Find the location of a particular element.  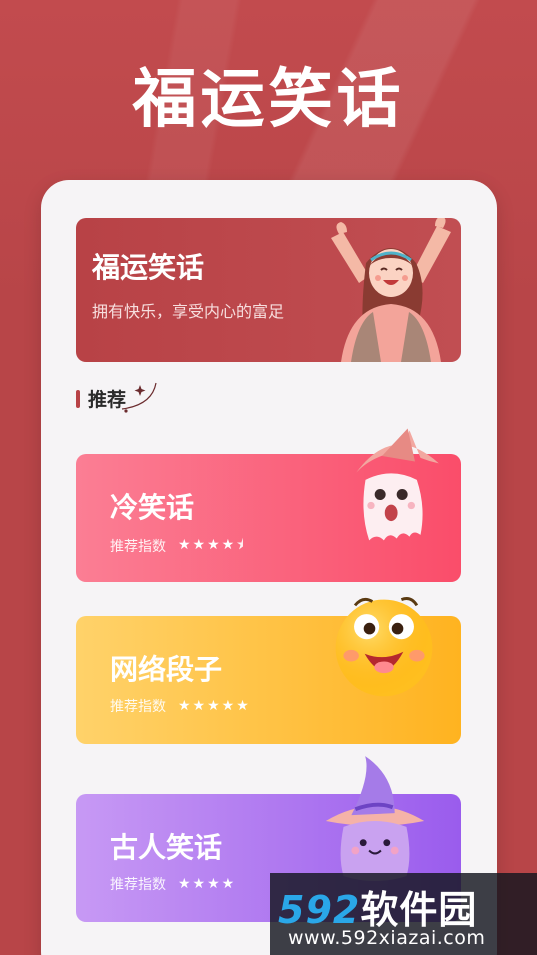

star-rating-icons: ★★★★⯨ is located at coordinates (212, 545).